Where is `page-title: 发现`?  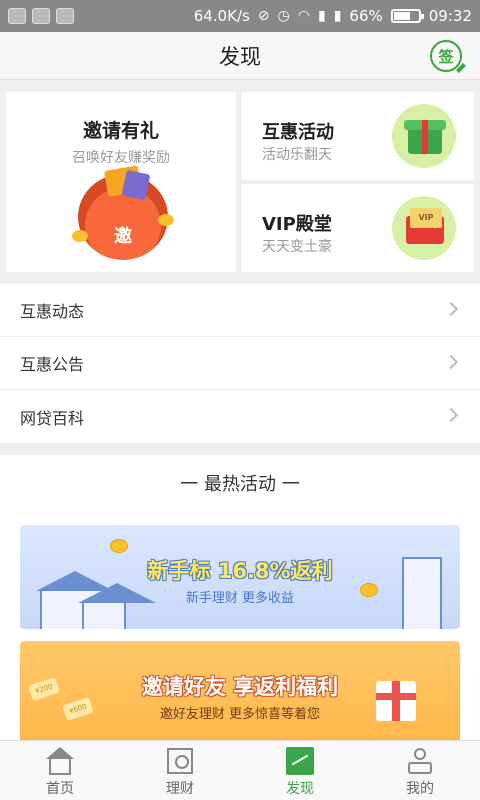
page-title: 发现 is located at coordinates (240, 56).